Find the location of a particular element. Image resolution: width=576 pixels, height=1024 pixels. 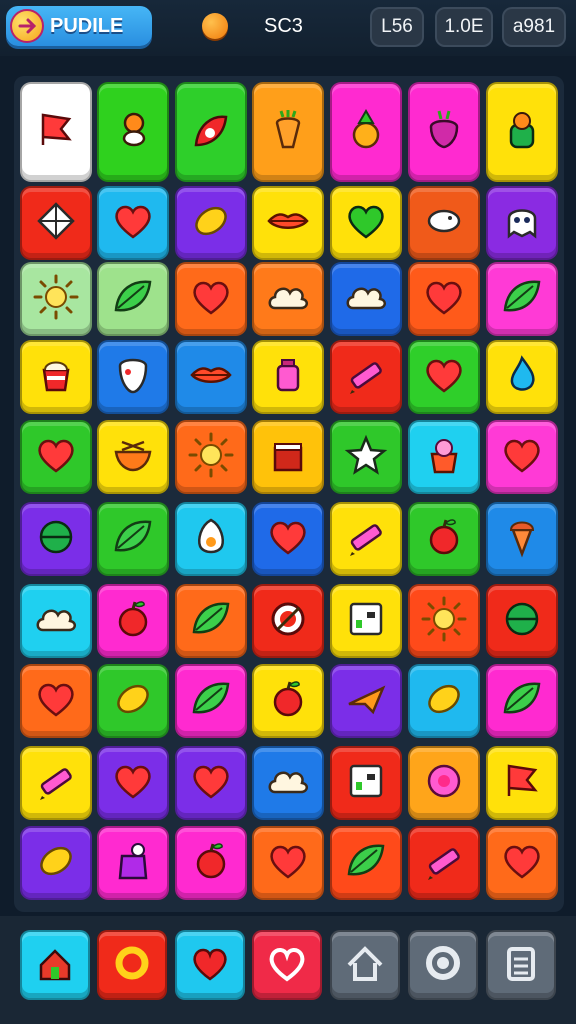

brand-badge: PUDILE is located at coordinates (79, 26).